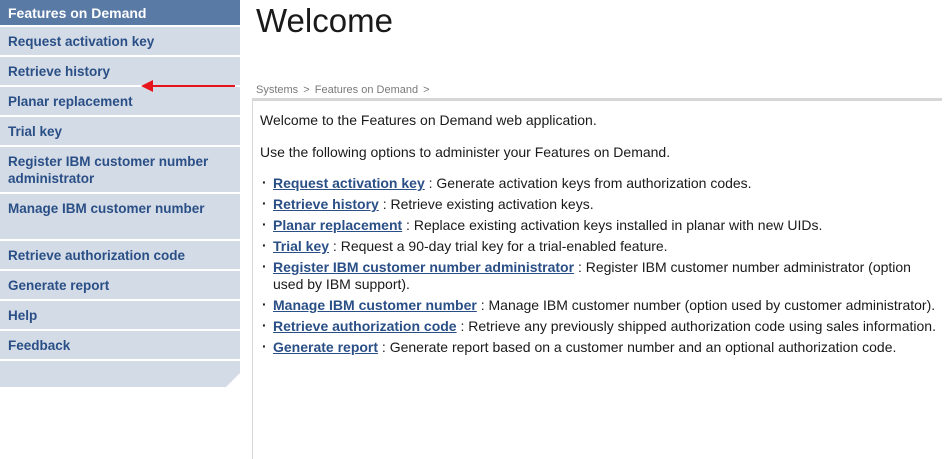  Describe the element at coordinates (120, 42) in the screenshot. I see `sidebar-item-request-activation-key: Request activation key` at that location.